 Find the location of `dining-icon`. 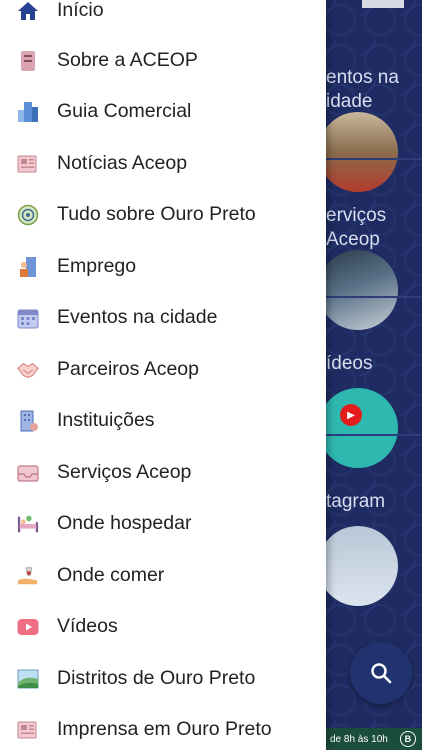

dining-icon is located at coordinates (28, 576).